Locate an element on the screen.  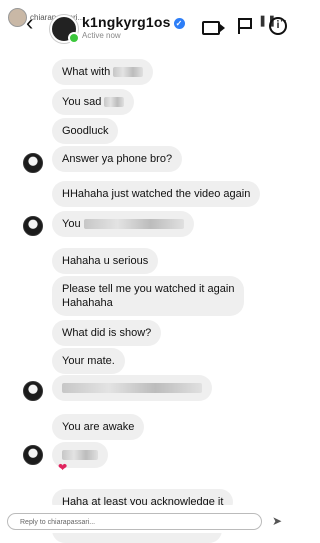
message-bubble: What did is show? is located at coordinates (107, 333).